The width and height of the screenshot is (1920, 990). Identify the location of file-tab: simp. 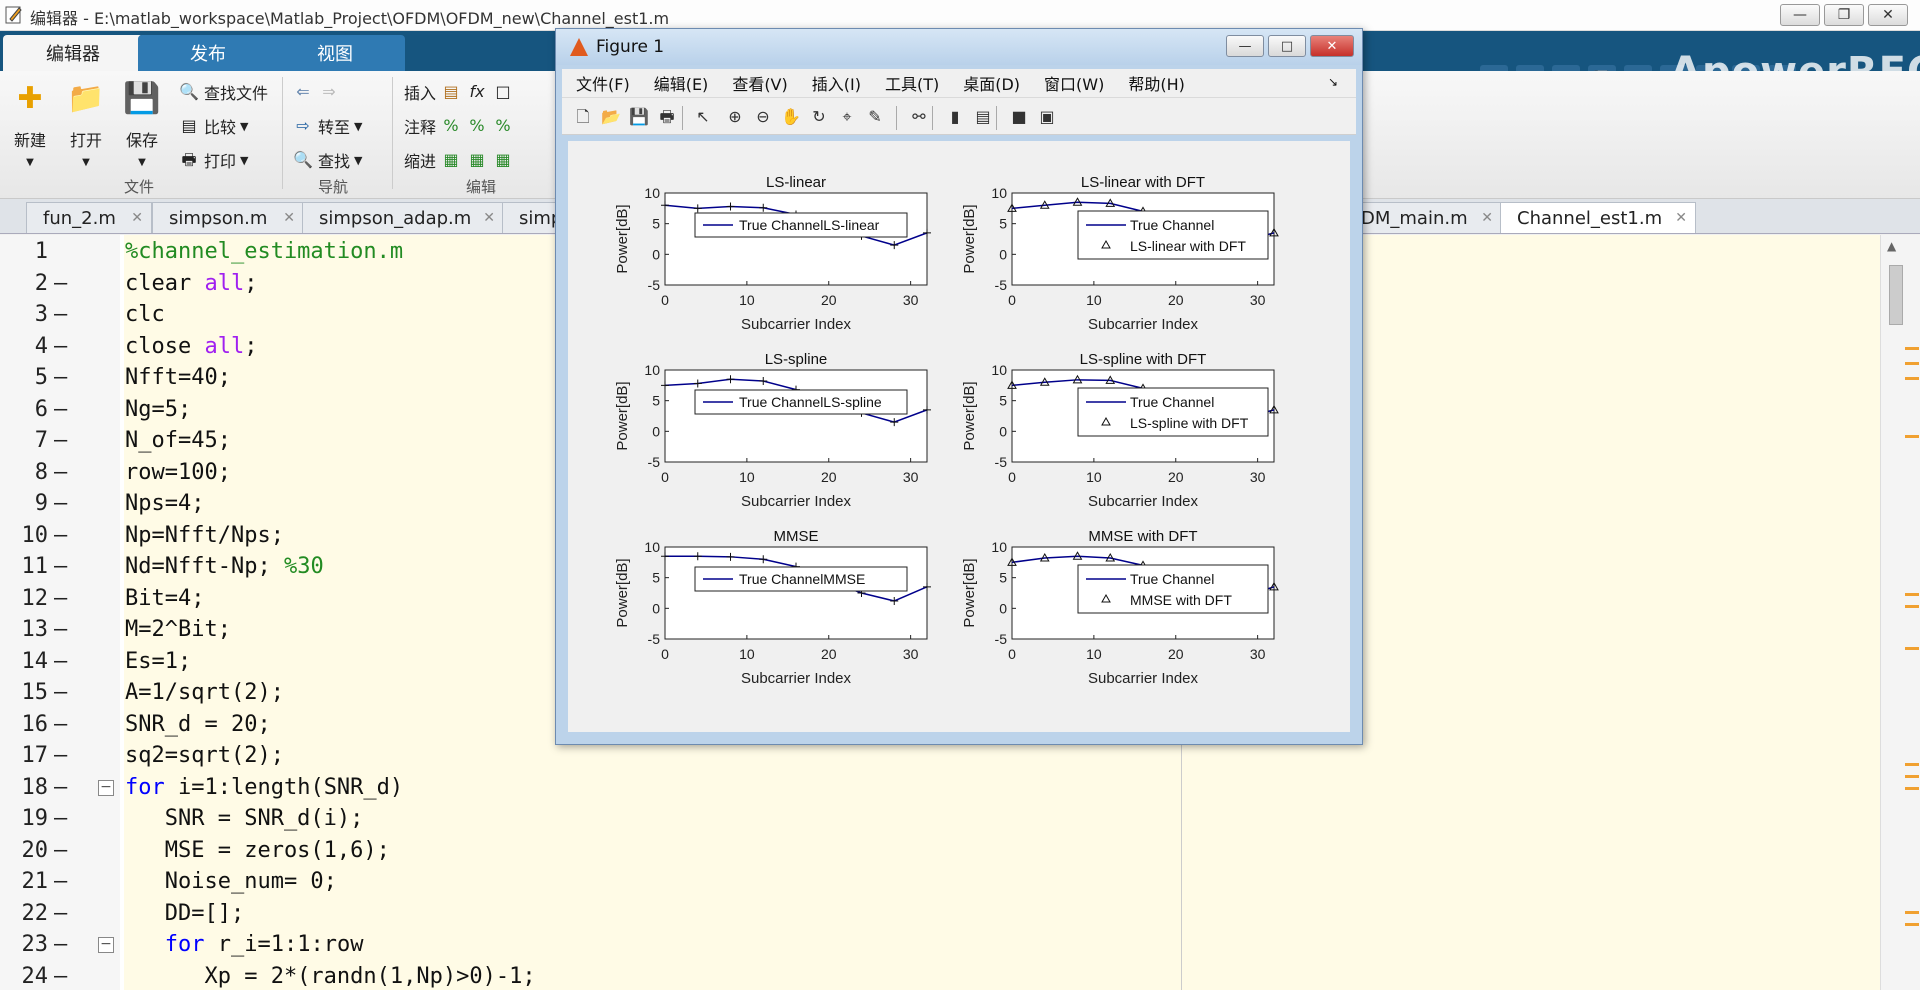
(532, 217).